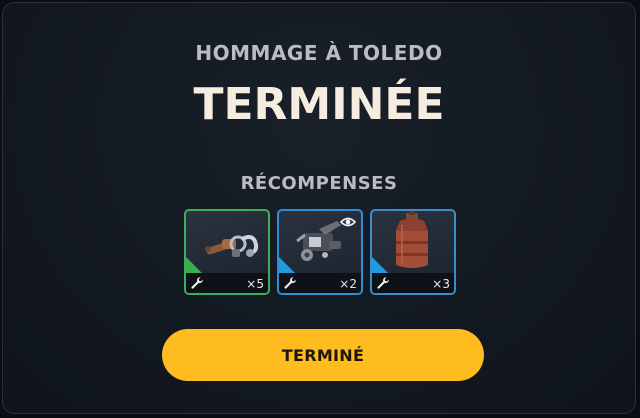  Describe the element at coordinates (348, 222) in the screenshot. I see `eye-icon` at that location.